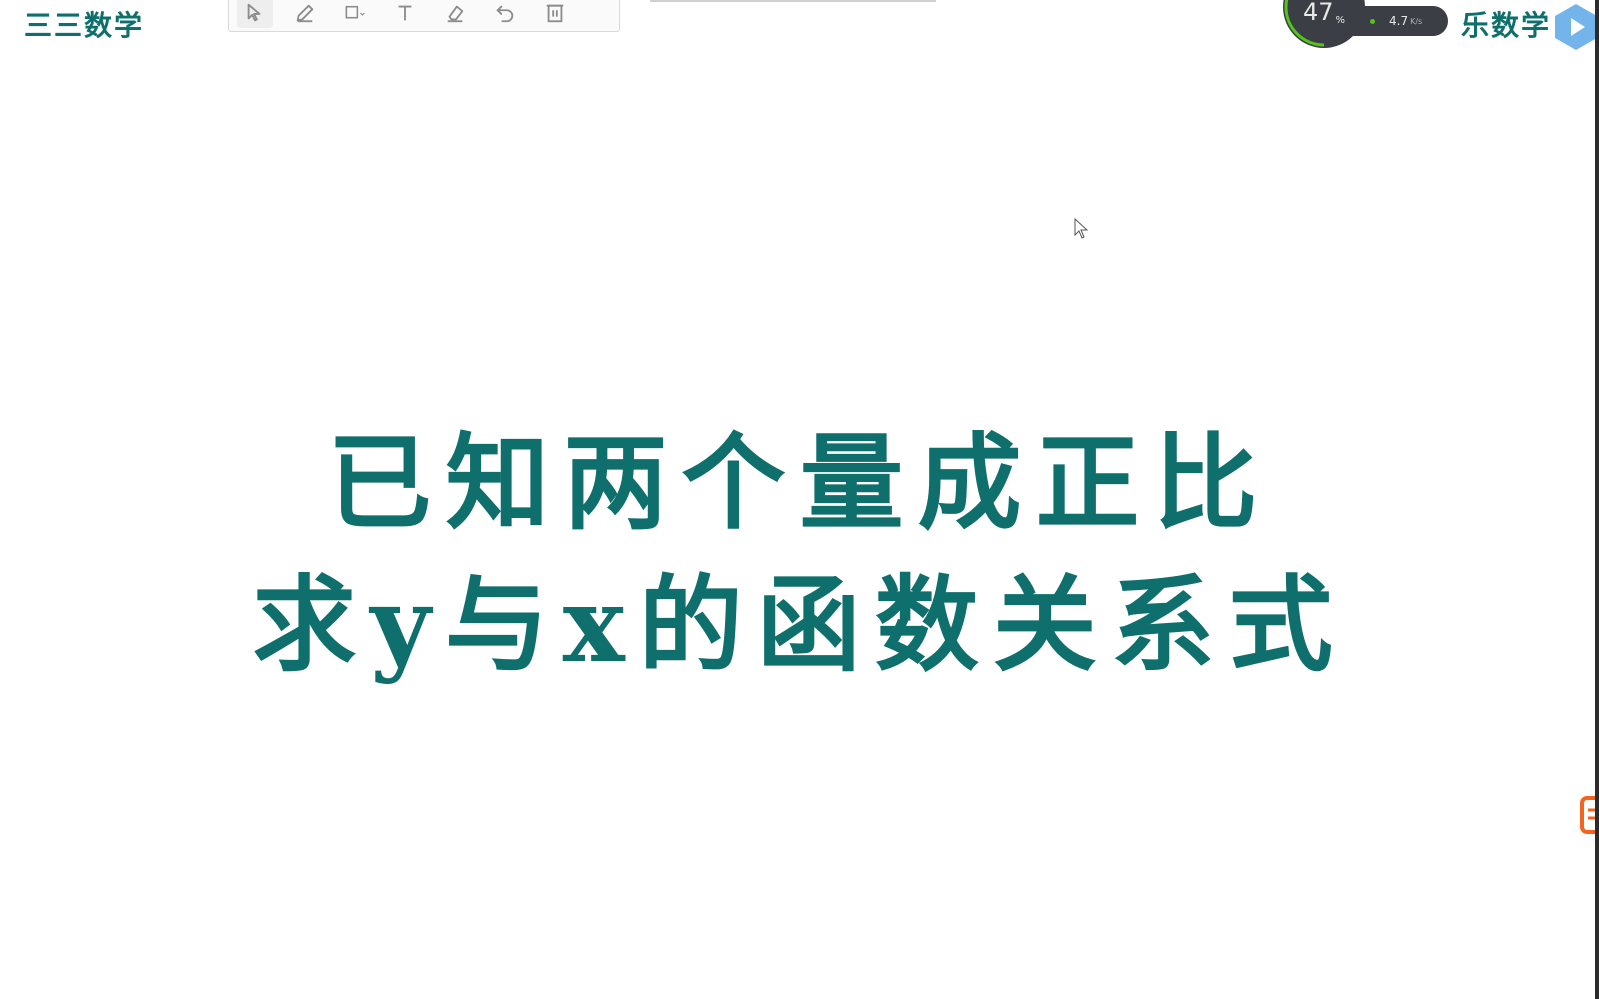 The width and height of the screenshot is (1599, 999). I want to click on pencil-icon, so click(305, 13).